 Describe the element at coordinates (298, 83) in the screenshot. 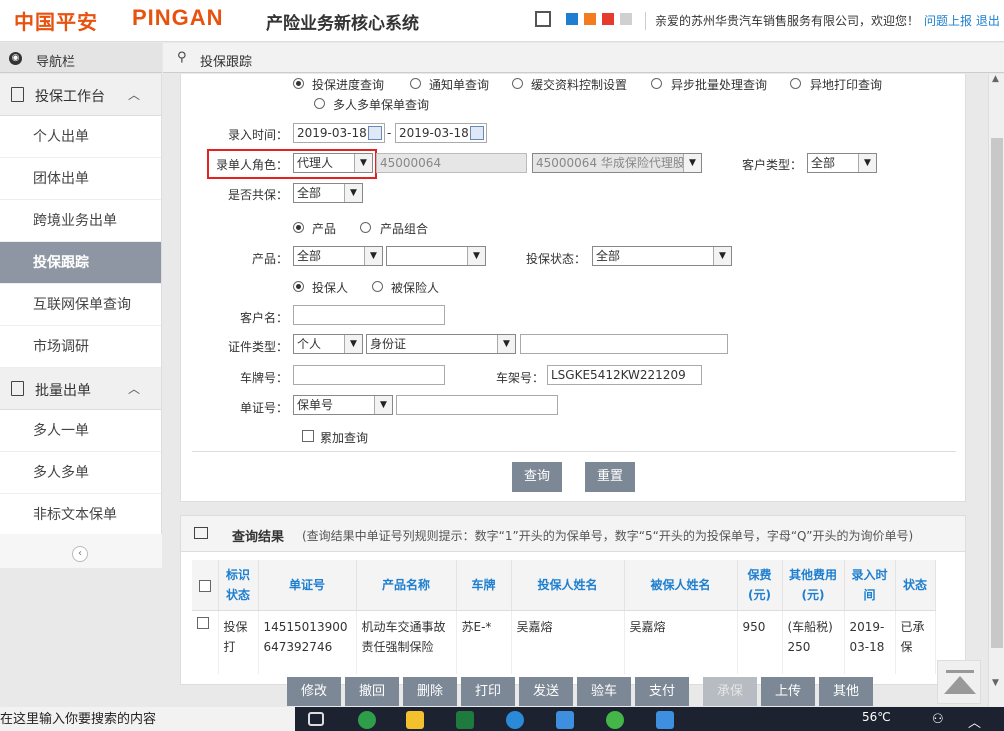

I see `radio-progress-query` at that location.